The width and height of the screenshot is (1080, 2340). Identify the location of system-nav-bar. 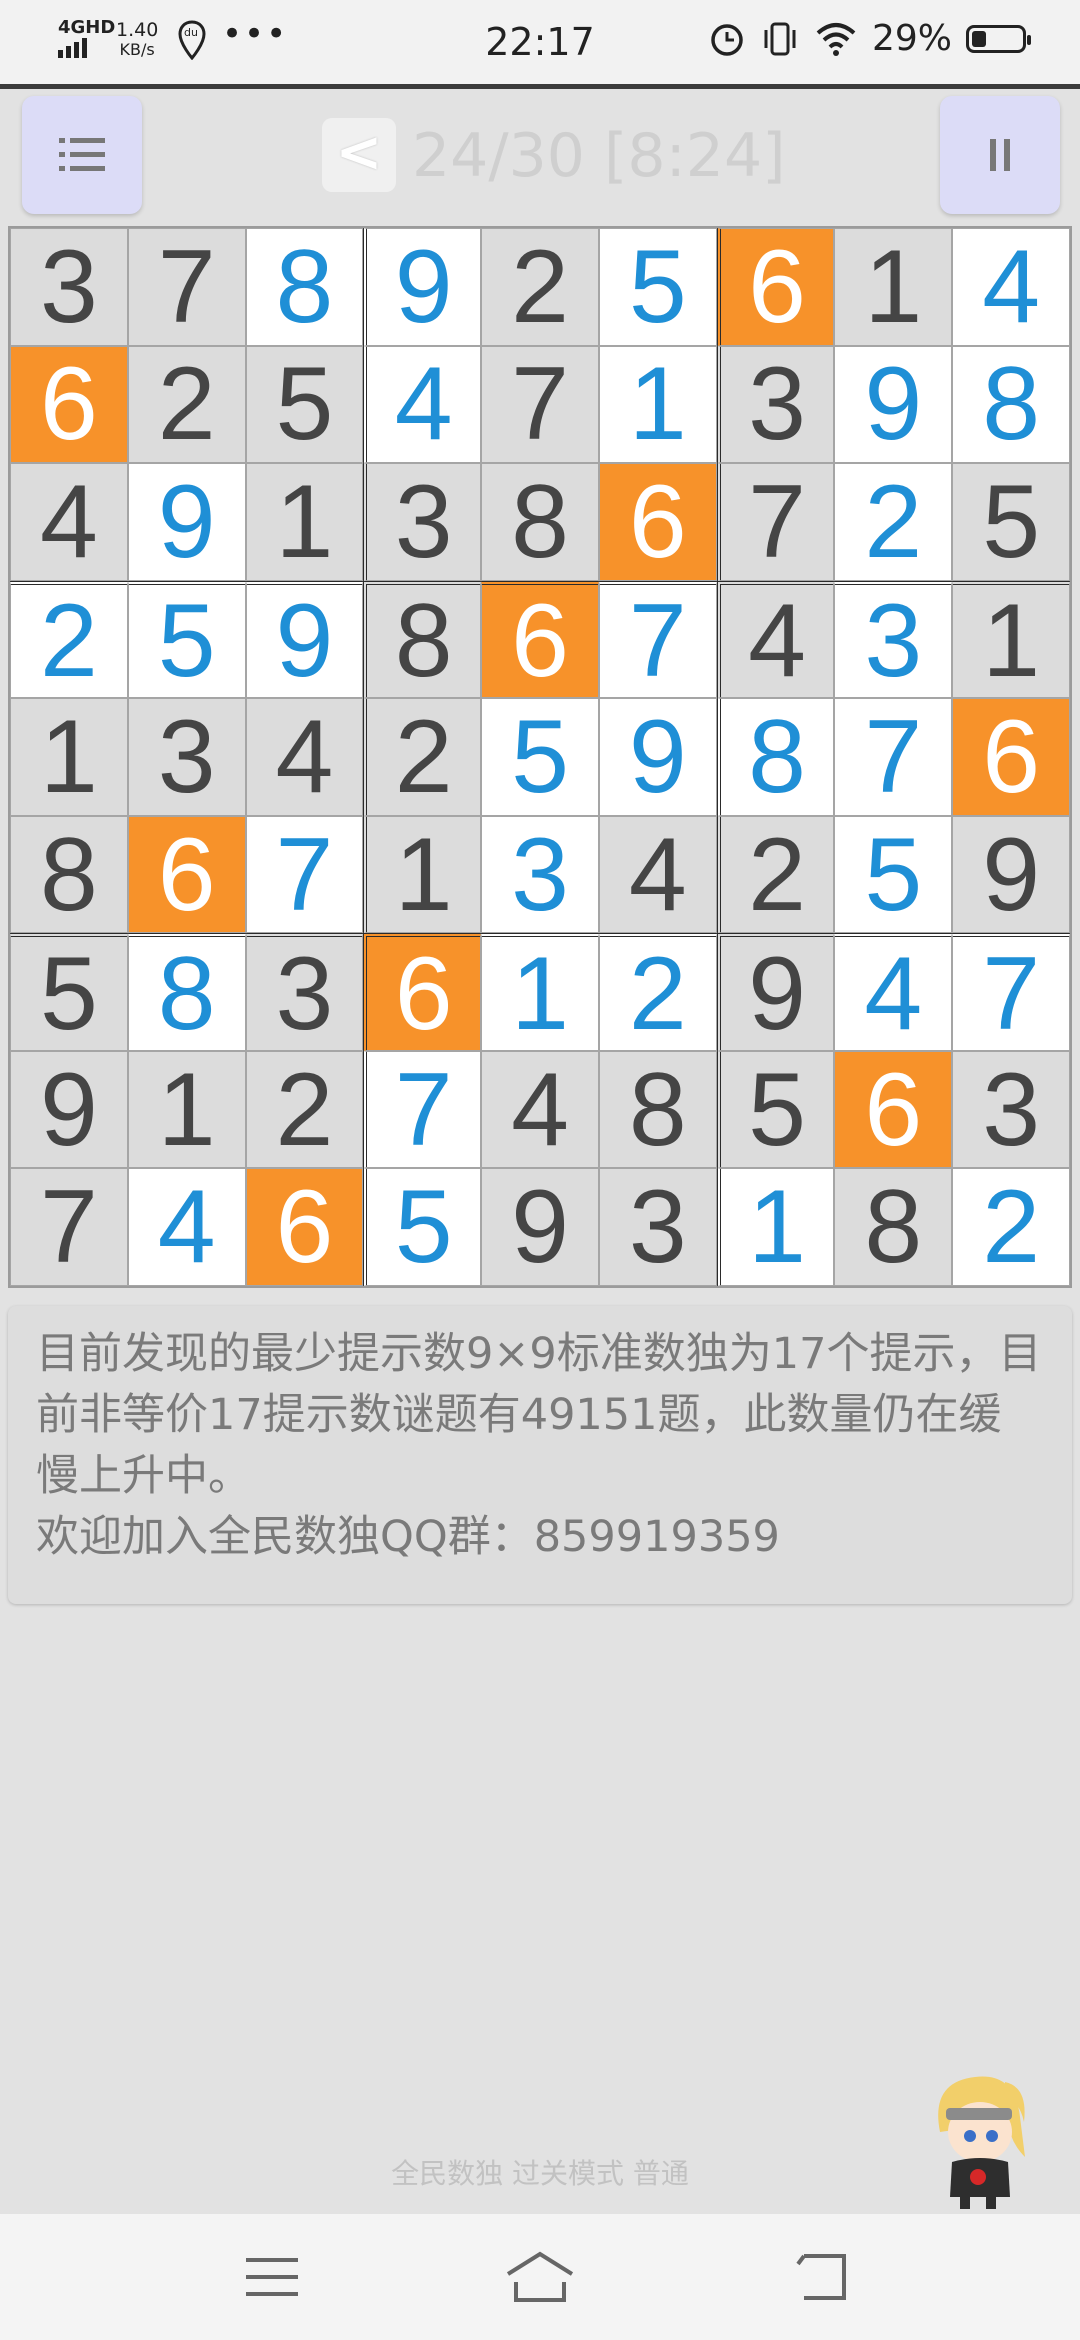
(540, 2277).